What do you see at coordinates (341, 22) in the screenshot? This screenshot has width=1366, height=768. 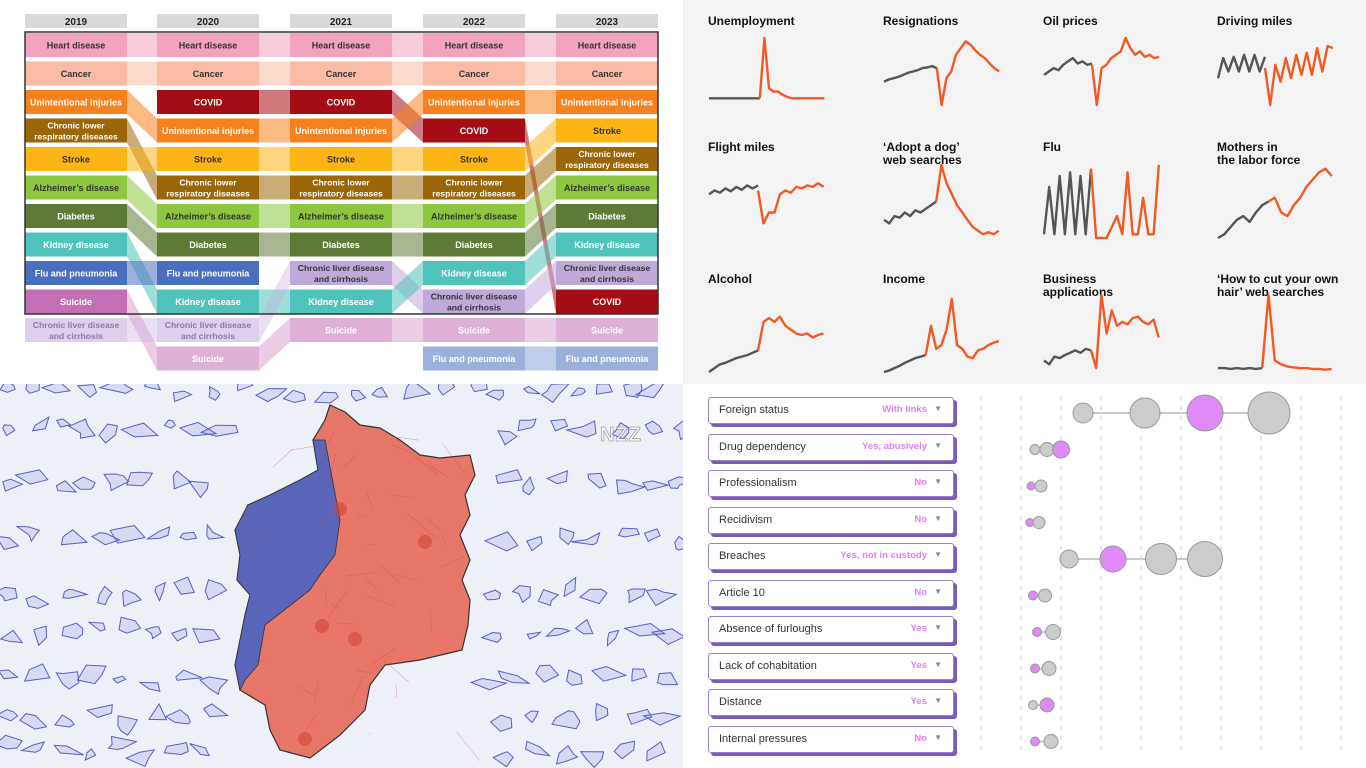 I see `year-header: 2021` at bounding box center [341, 22].